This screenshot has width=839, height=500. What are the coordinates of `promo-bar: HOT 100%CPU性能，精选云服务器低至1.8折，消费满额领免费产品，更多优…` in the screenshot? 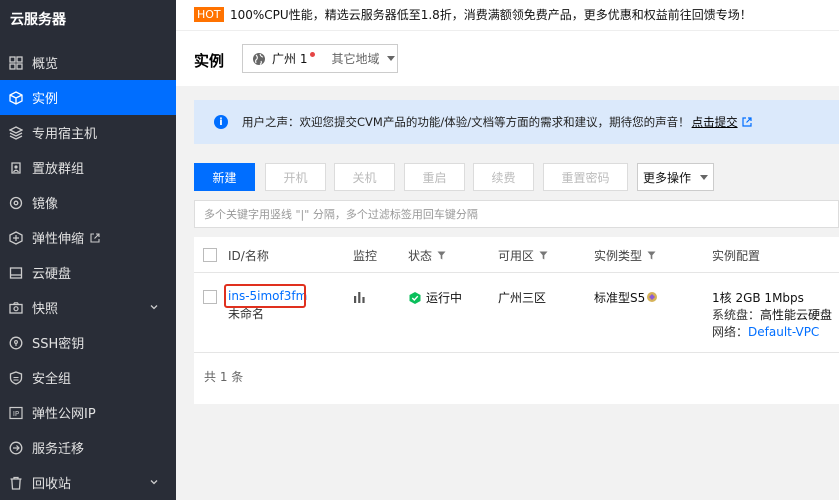 It's located at (507, 15).